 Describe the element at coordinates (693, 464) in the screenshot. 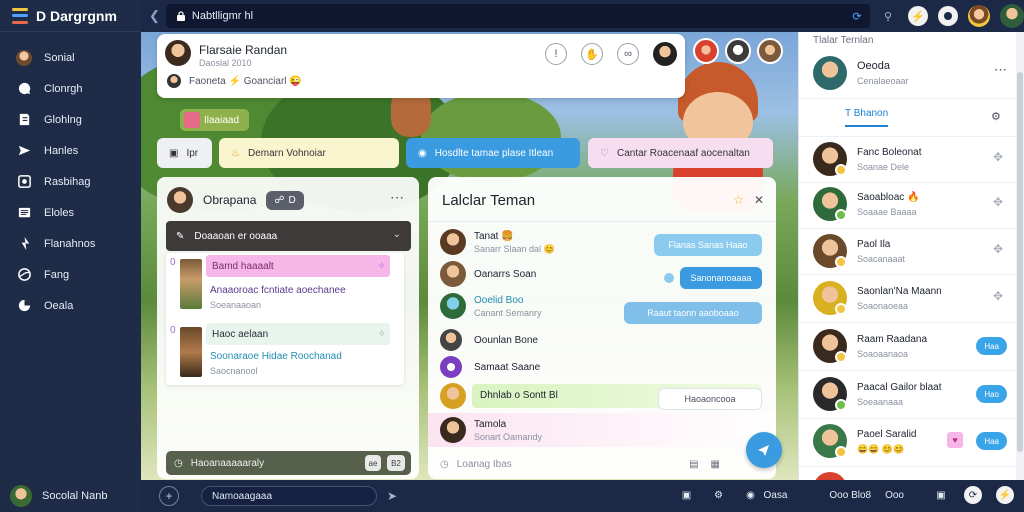

I see `attach-icon: ▤` at that location.